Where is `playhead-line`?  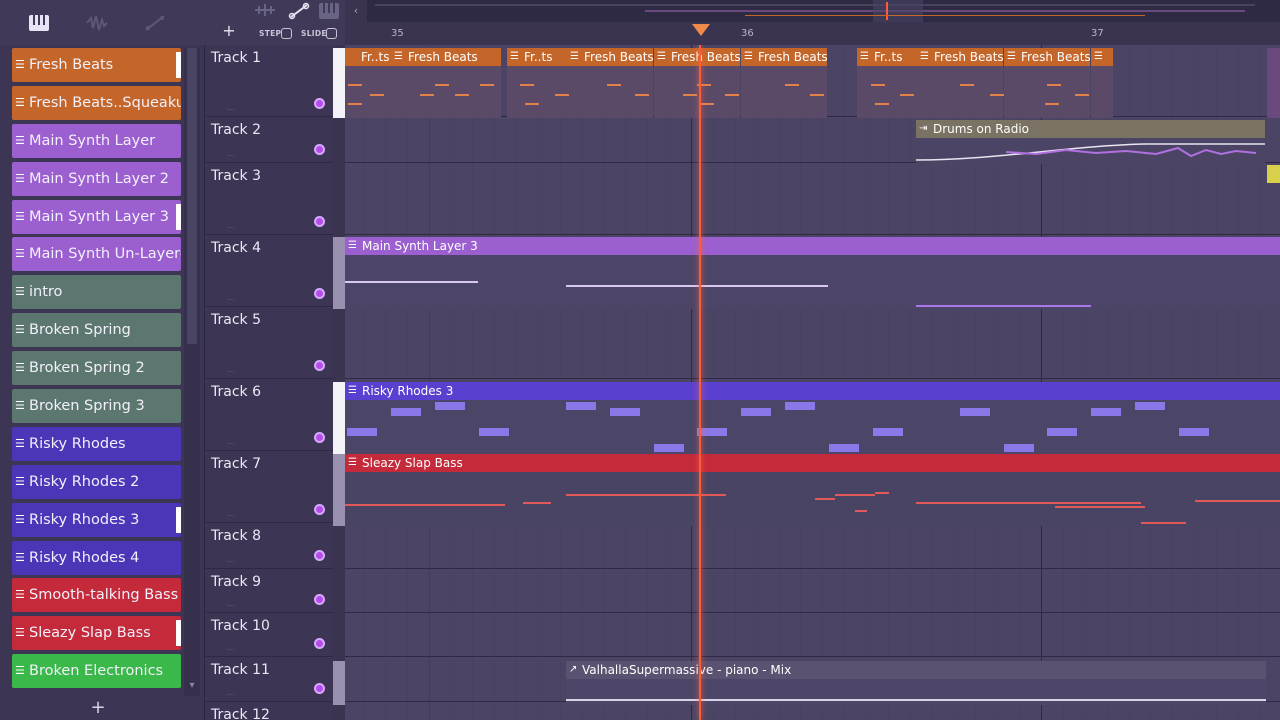
playhead-line is located at coordinates (700, 382).